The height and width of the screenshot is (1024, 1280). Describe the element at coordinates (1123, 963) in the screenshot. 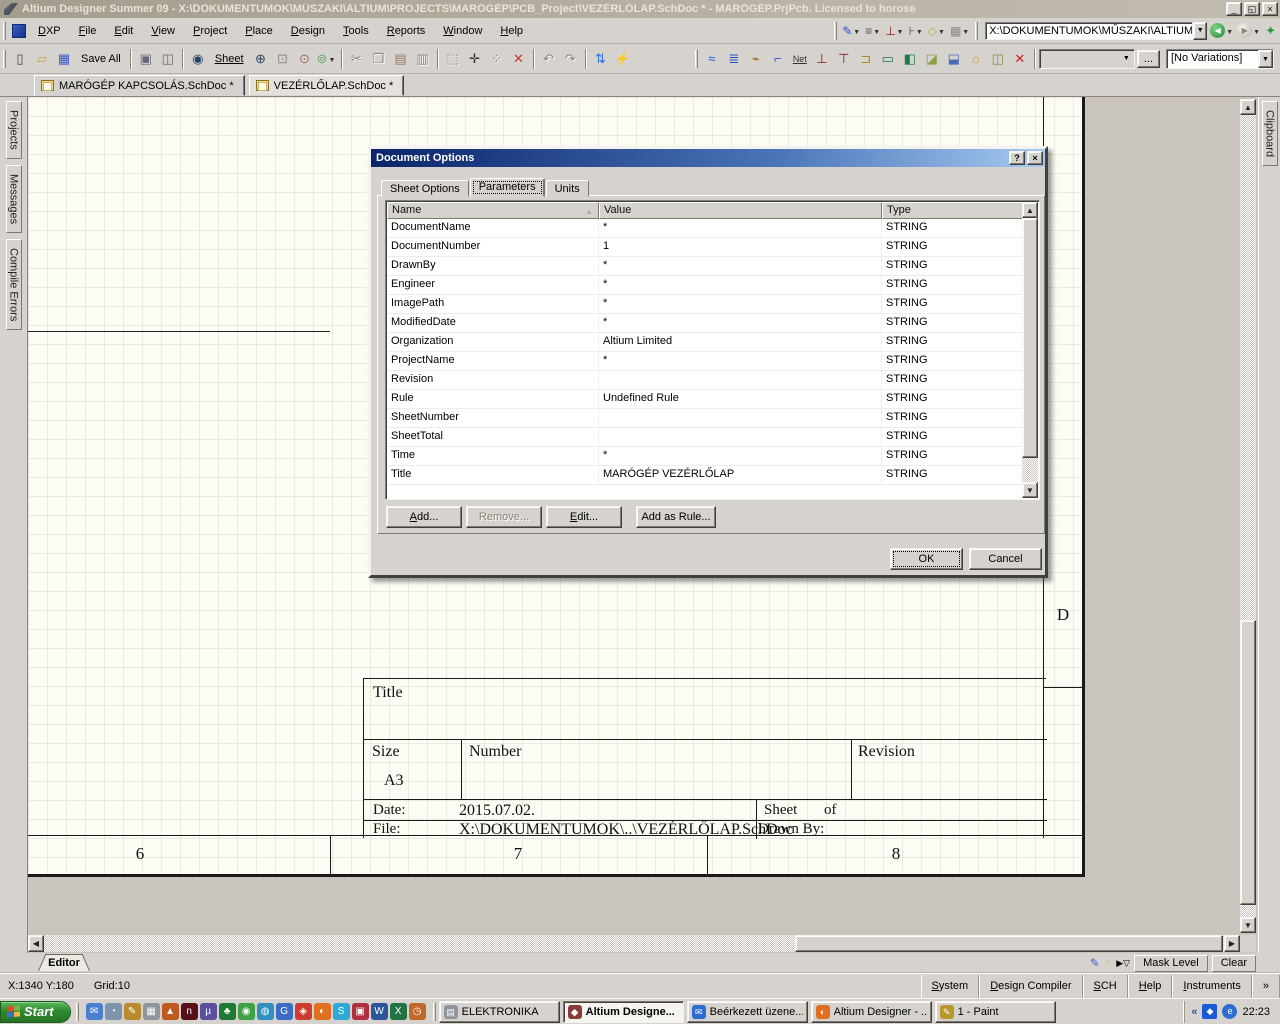

I see `play-filter-icon: ▶▽` at that location.